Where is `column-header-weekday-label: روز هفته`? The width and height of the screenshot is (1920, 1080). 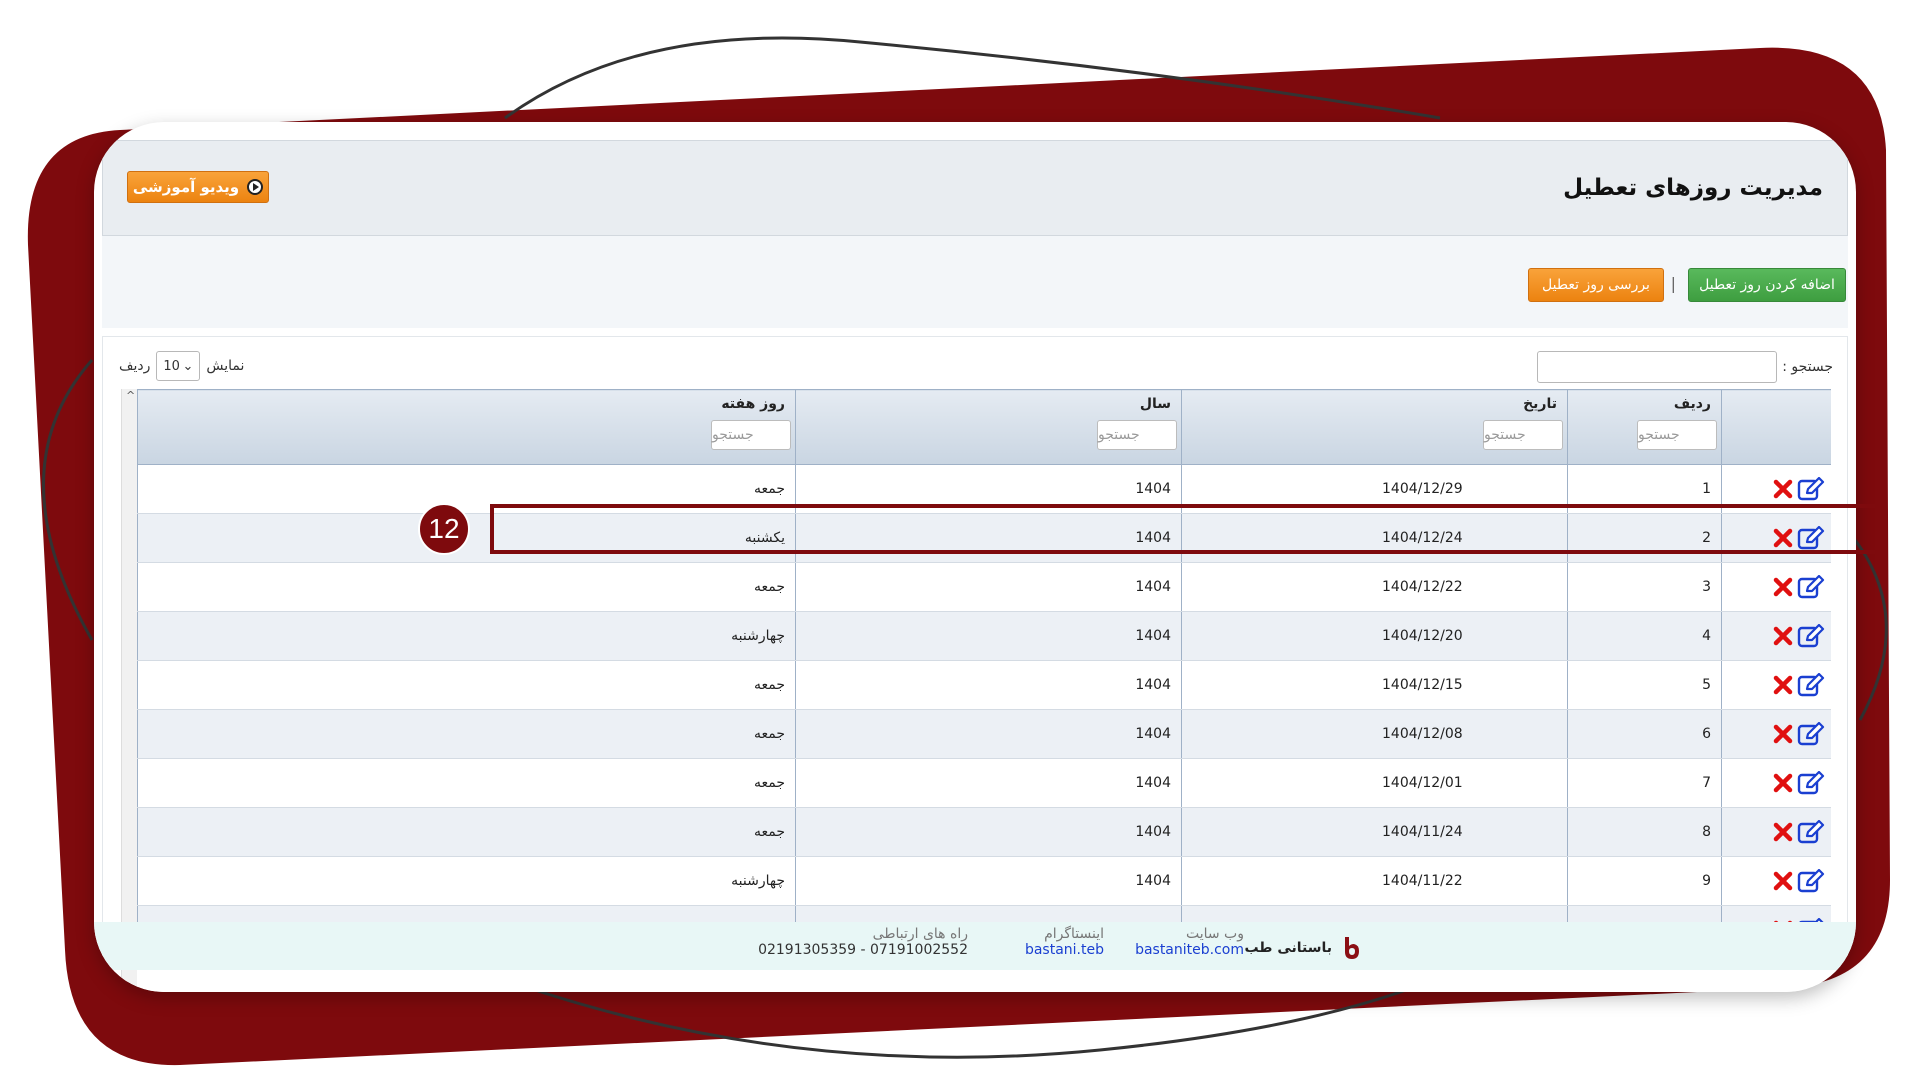 column-header-weekday-label: روز هفته is located at coordinates (753, 404).